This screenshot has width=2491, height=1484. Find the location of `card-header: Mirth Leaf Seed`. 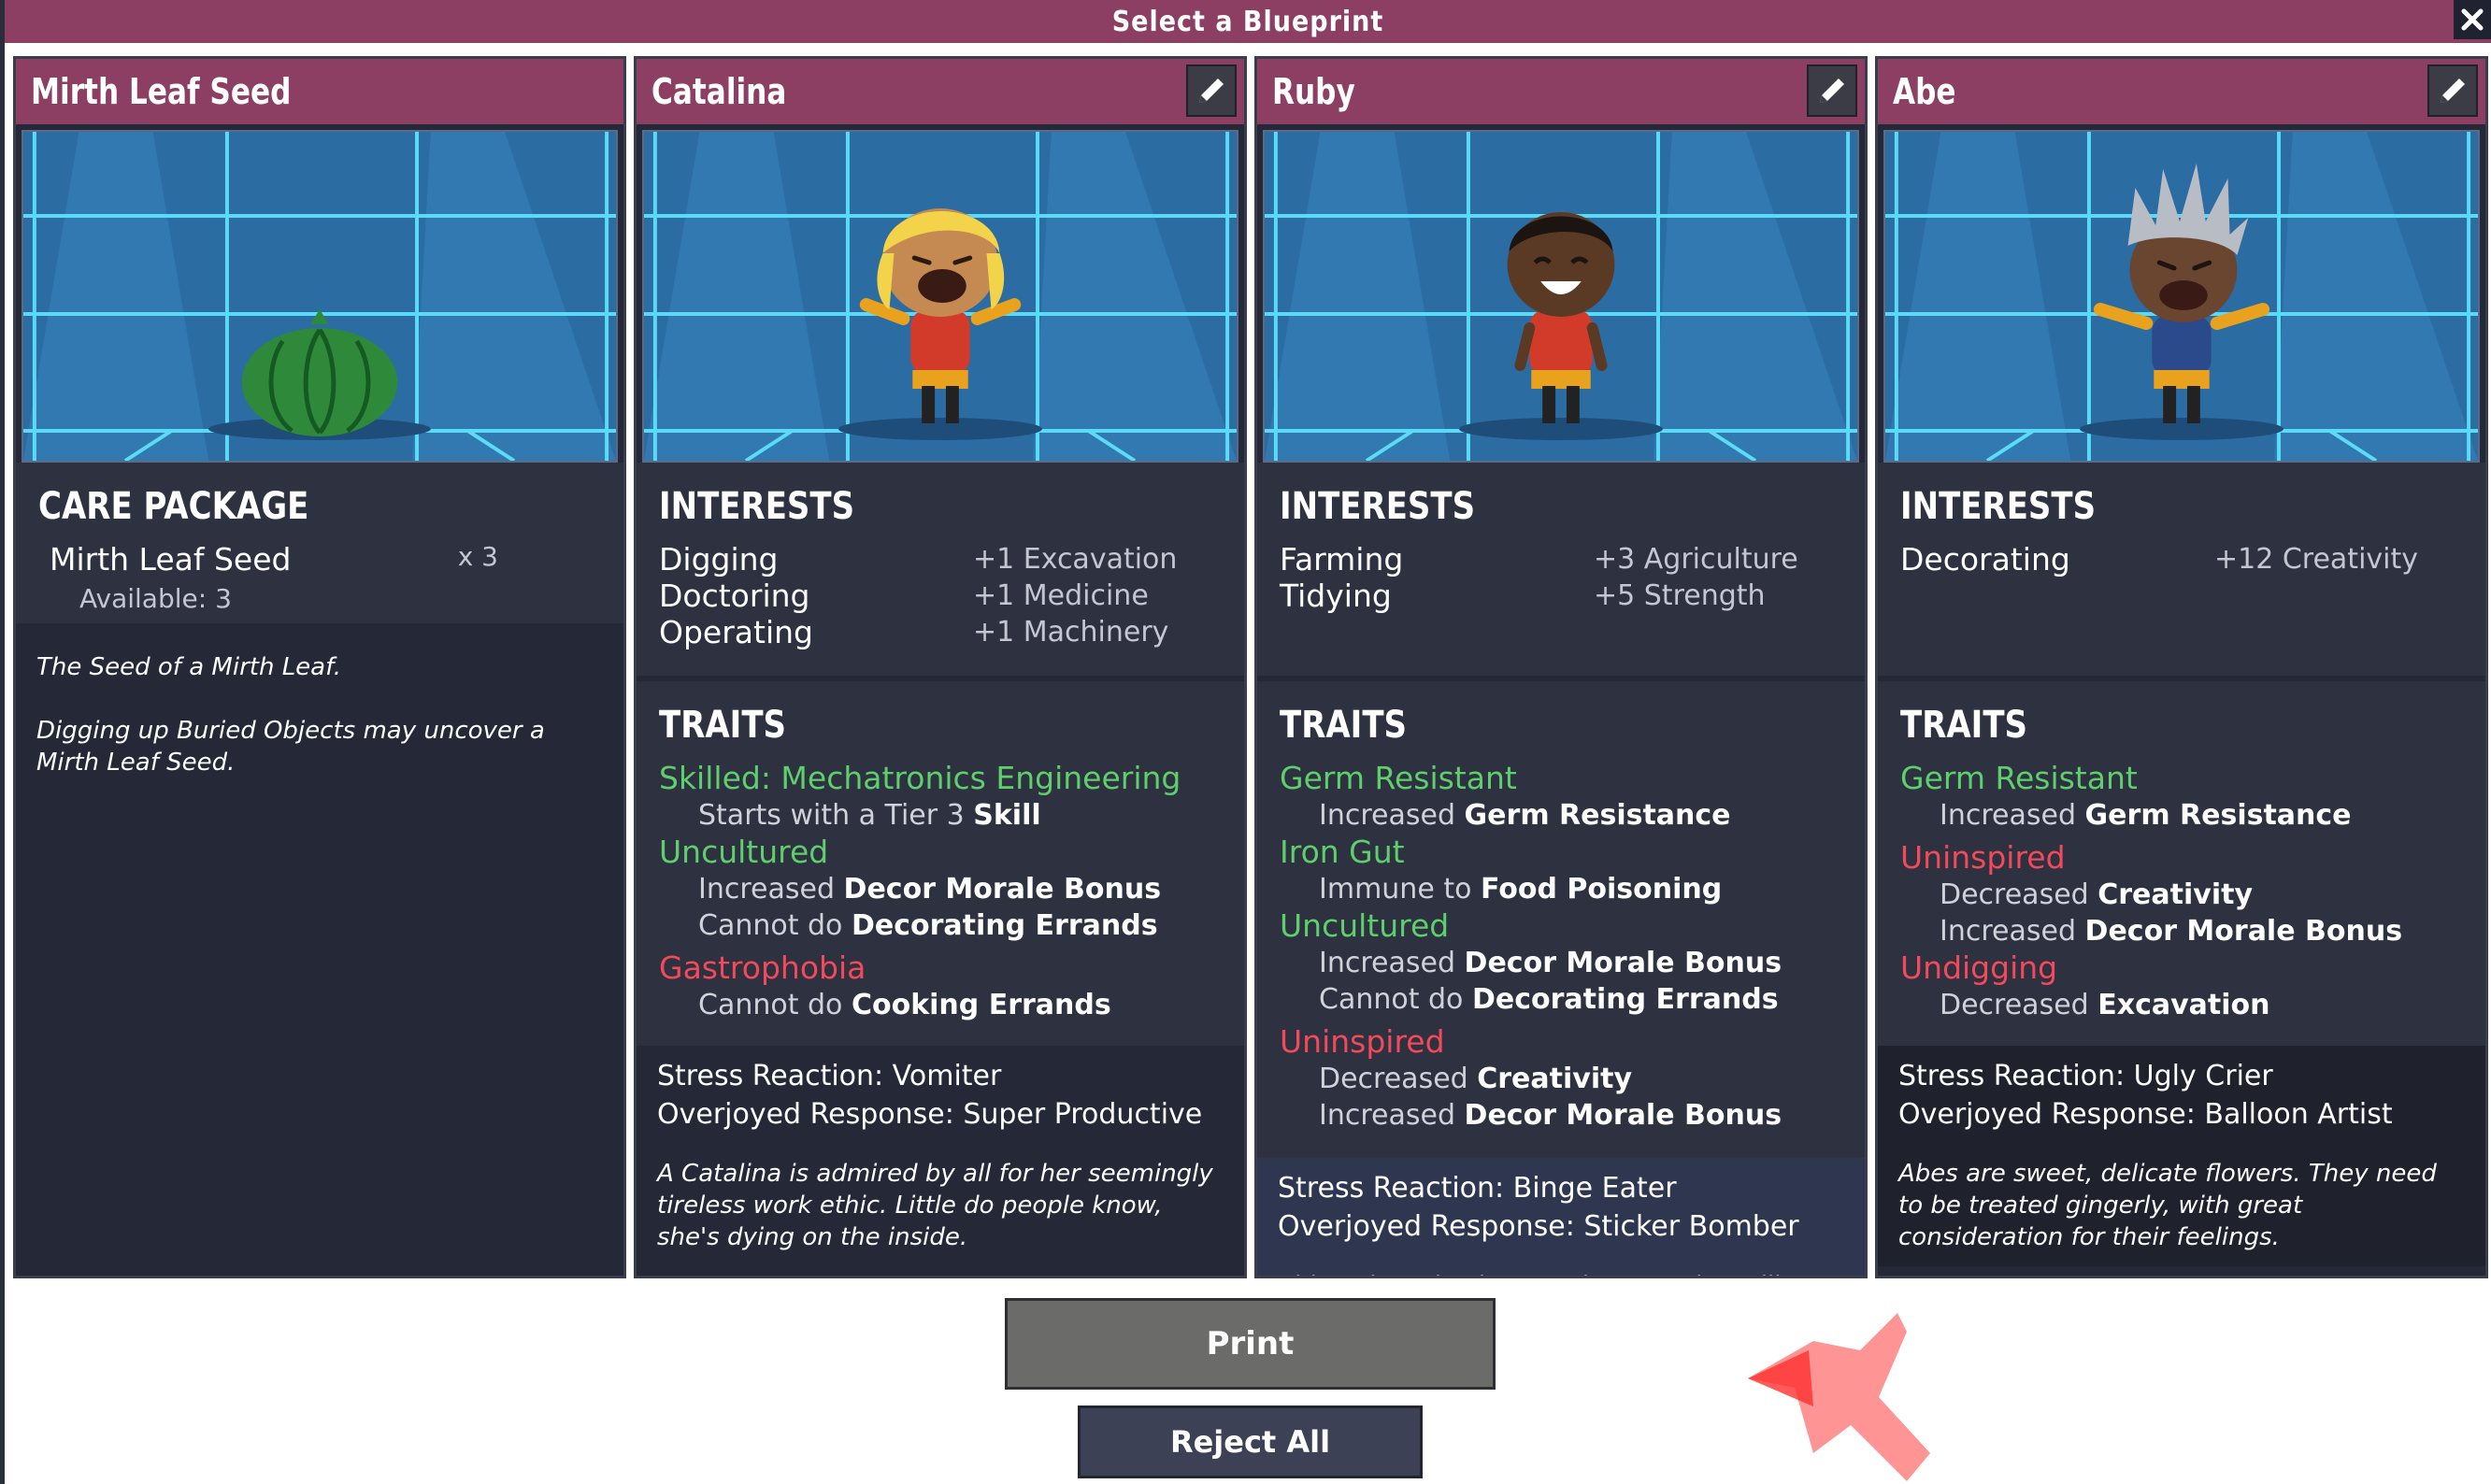

card-header: Mirth Leaf Seed is located at coordinates (319, 91).